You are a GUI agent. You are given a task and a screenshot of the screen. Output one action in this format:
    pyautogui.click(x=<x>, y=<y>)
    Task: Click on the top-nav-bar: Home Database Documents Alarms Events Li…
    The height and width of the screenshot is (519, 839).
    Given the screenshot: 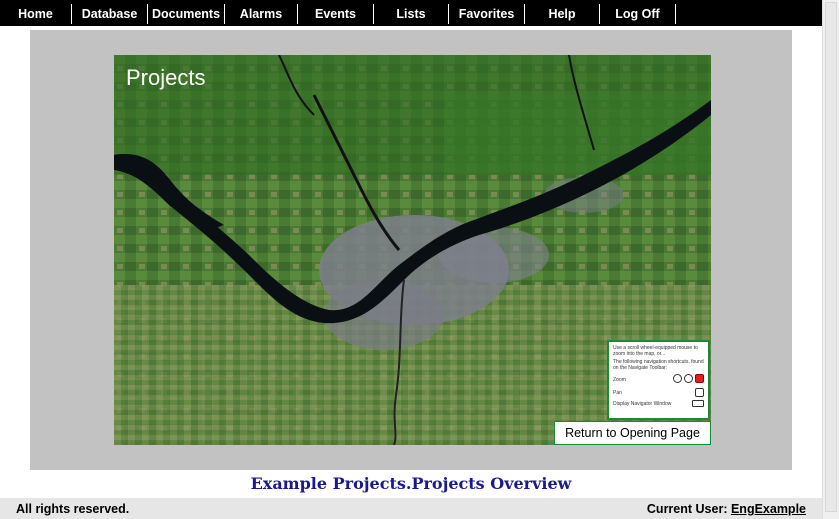 What is the action you would take?
    pyautogui.click(x=411, y=13)
    